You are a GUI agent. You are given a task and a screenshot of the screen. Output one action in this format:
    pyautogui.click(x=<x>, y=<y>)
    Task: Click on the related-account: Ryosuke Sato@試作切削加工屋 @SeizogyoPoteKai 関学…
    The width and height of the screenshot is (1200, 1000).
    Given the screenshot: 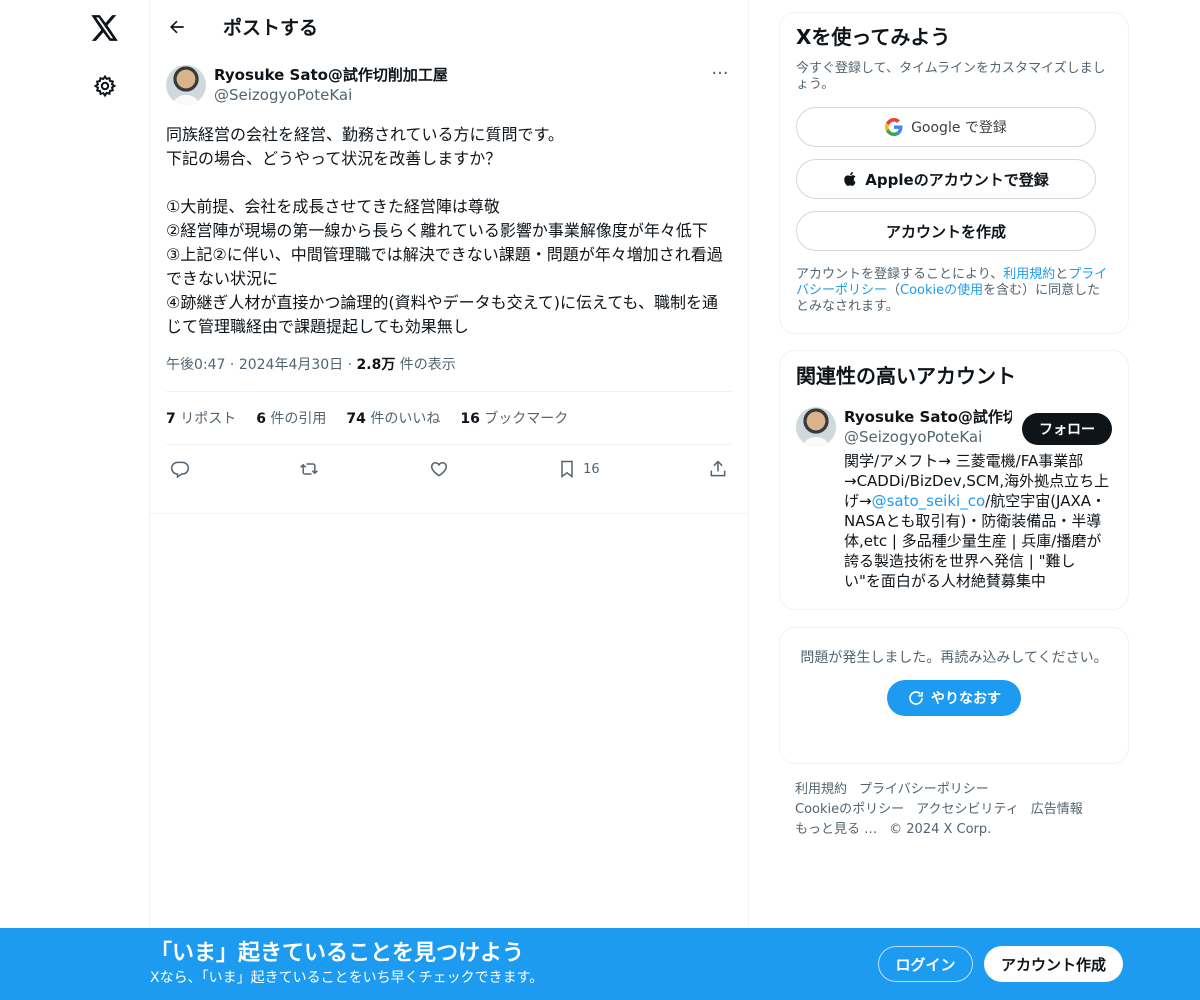 What is the action you would take?
    pyautogui.click(x=954, y=499)
    